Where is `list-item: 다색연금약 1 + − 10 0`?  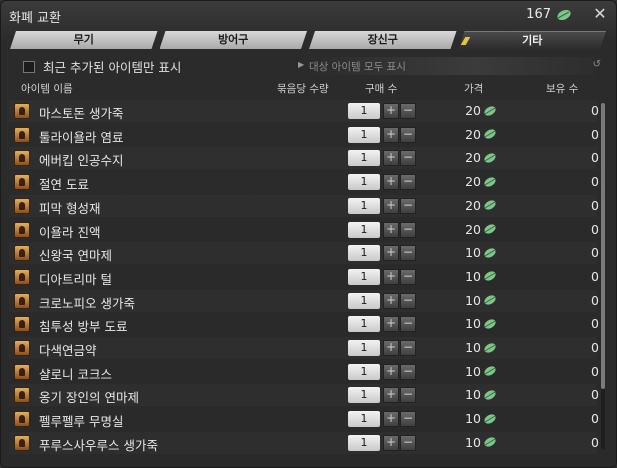
list-item: 다색연금약 1 + − 10 0 is located at coordinates (304, 348).